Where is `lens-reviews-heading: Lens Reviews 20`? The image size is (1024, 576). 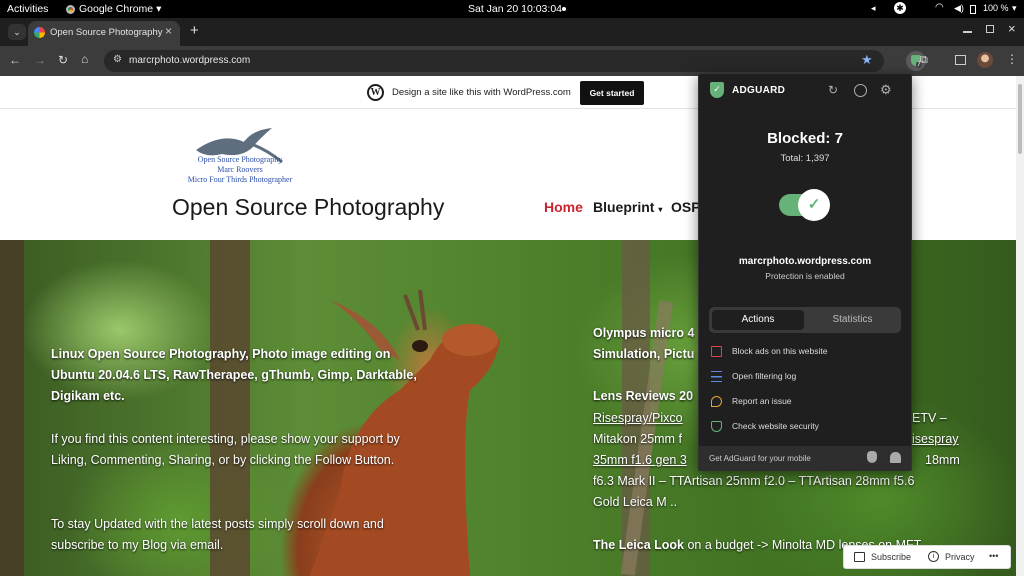 lens-reviews-heading: Lens Reviews 20 is located at coordinates (643, 396).